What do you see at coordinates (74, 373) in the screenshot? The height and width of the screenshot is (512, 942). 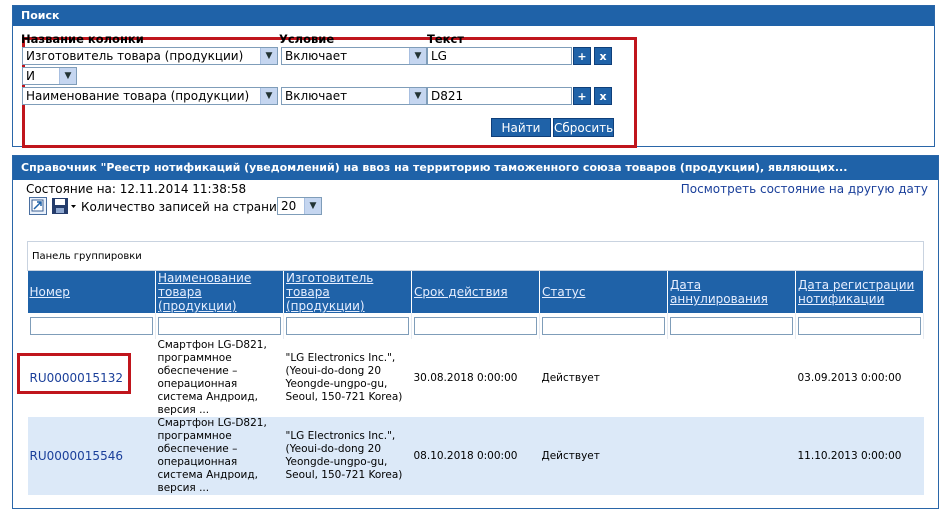 I see `number-highlight-frame` at bounding box center [74, 373].